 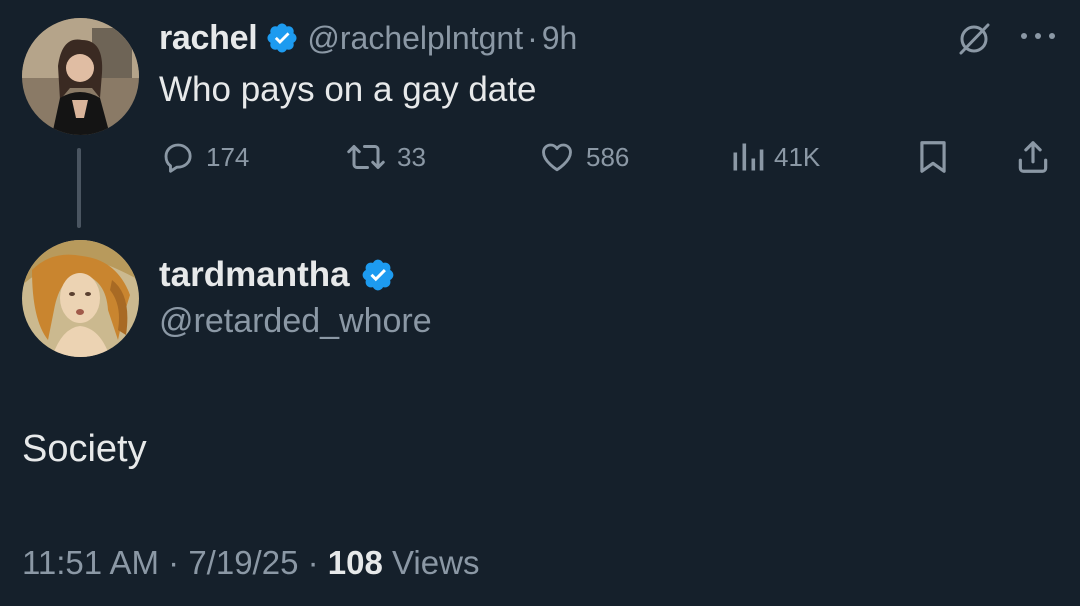 I want to click on share-icon, so click(x=1033, y=157).